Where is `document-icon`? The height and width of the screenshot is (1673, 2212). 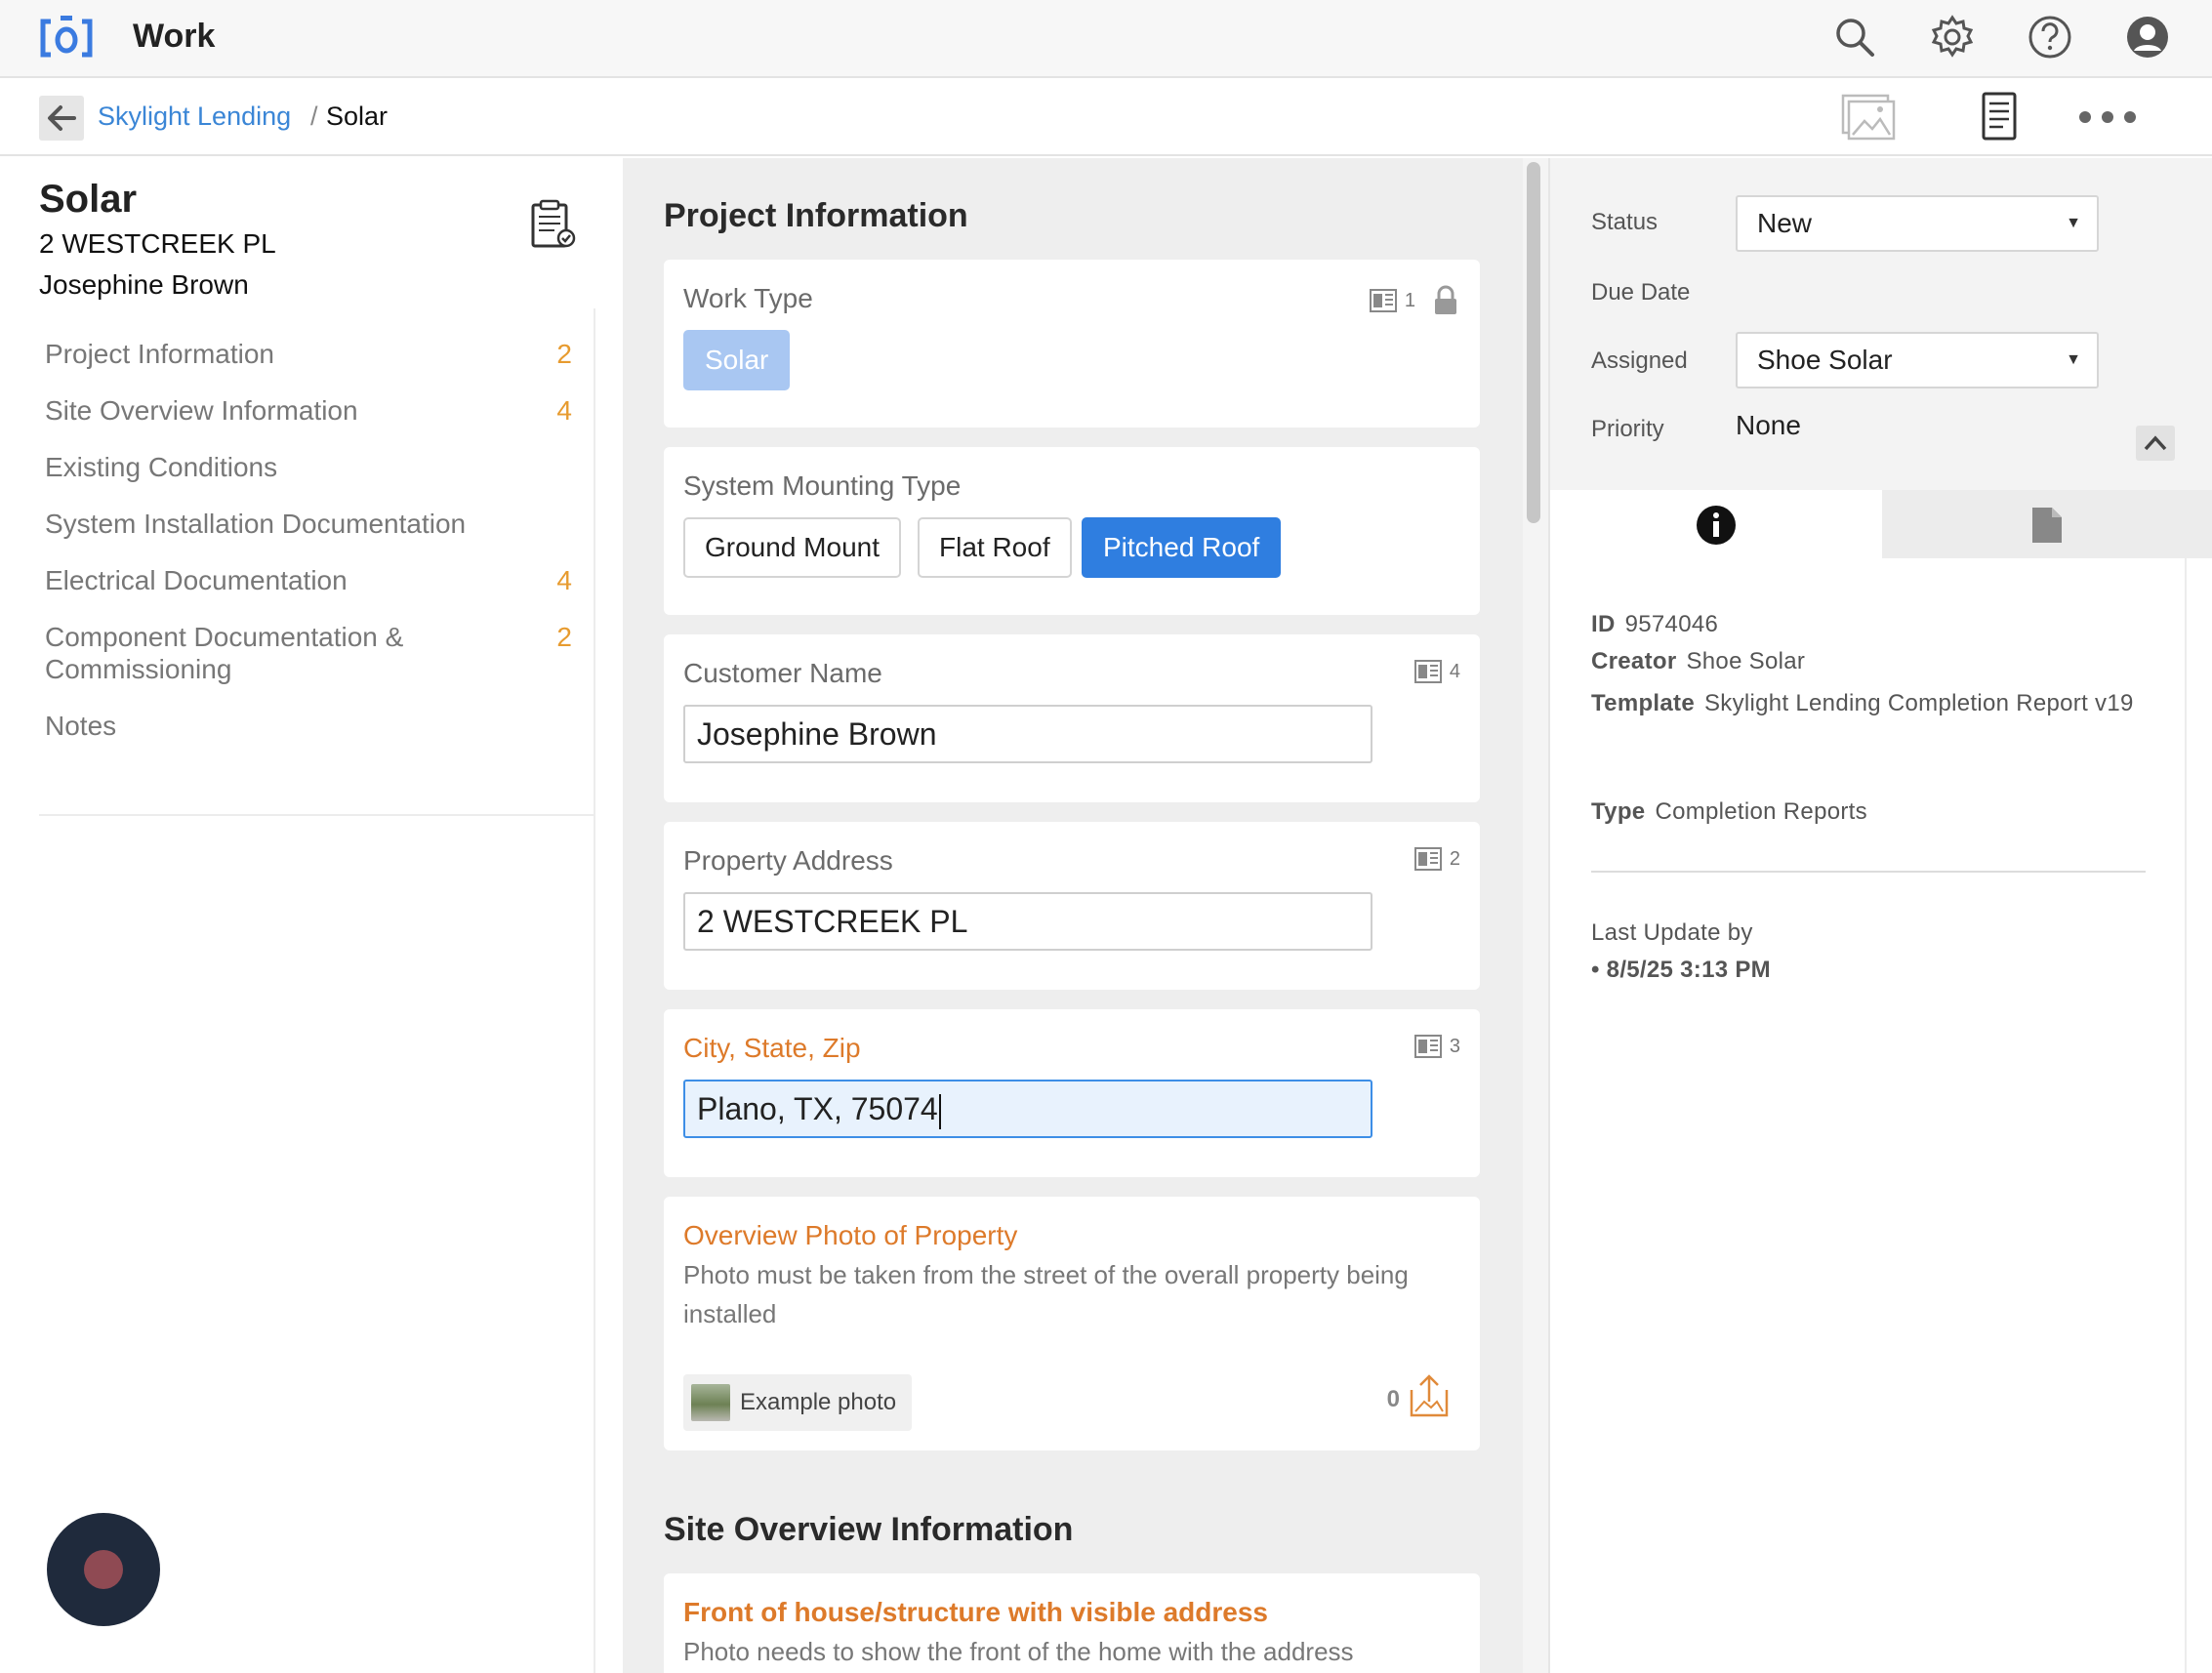 document-icon is located at coordinates (2047, 525).